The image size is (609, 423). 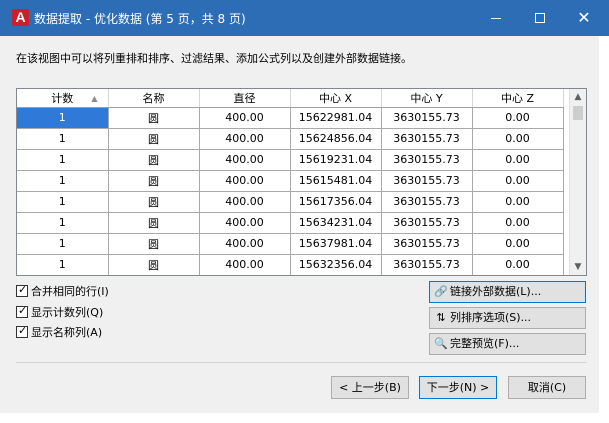 What do you see at coordinates (20, 17) in the screenshot?
I see `autocad-app-icon: A` at bounding box center [20, 17].